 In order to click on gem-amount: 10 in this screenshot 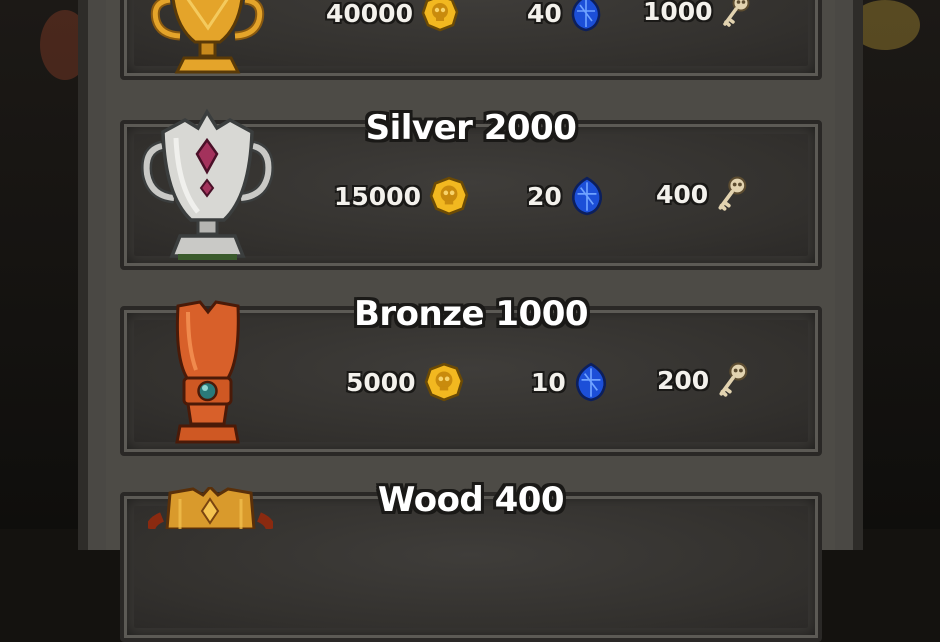, I will do `click(548, 382)`.